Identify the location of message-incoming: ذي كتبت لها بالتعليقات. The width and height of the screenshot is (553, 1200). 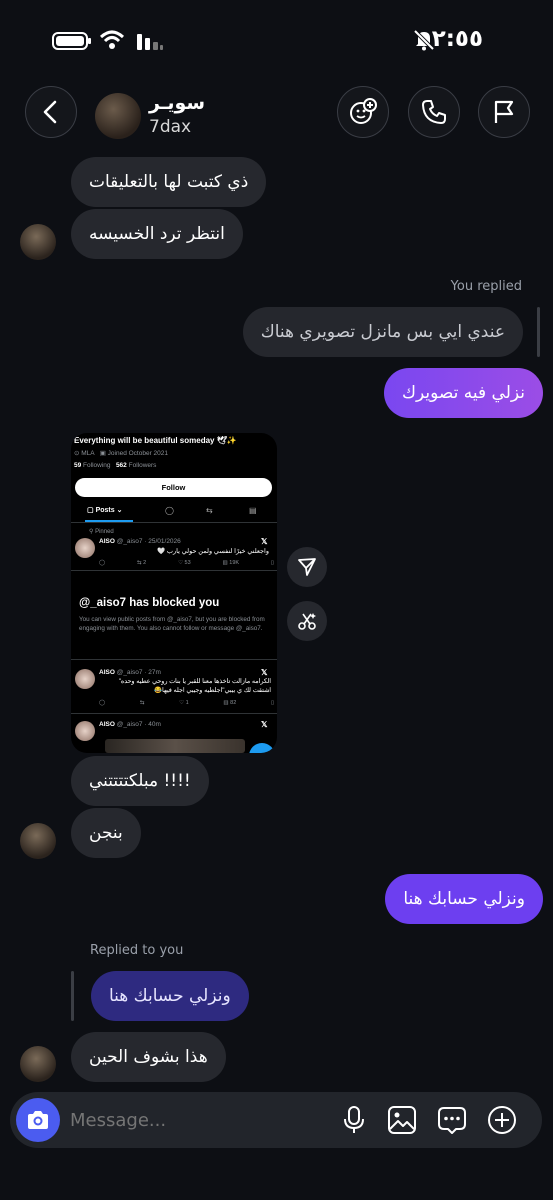
(169, 182).